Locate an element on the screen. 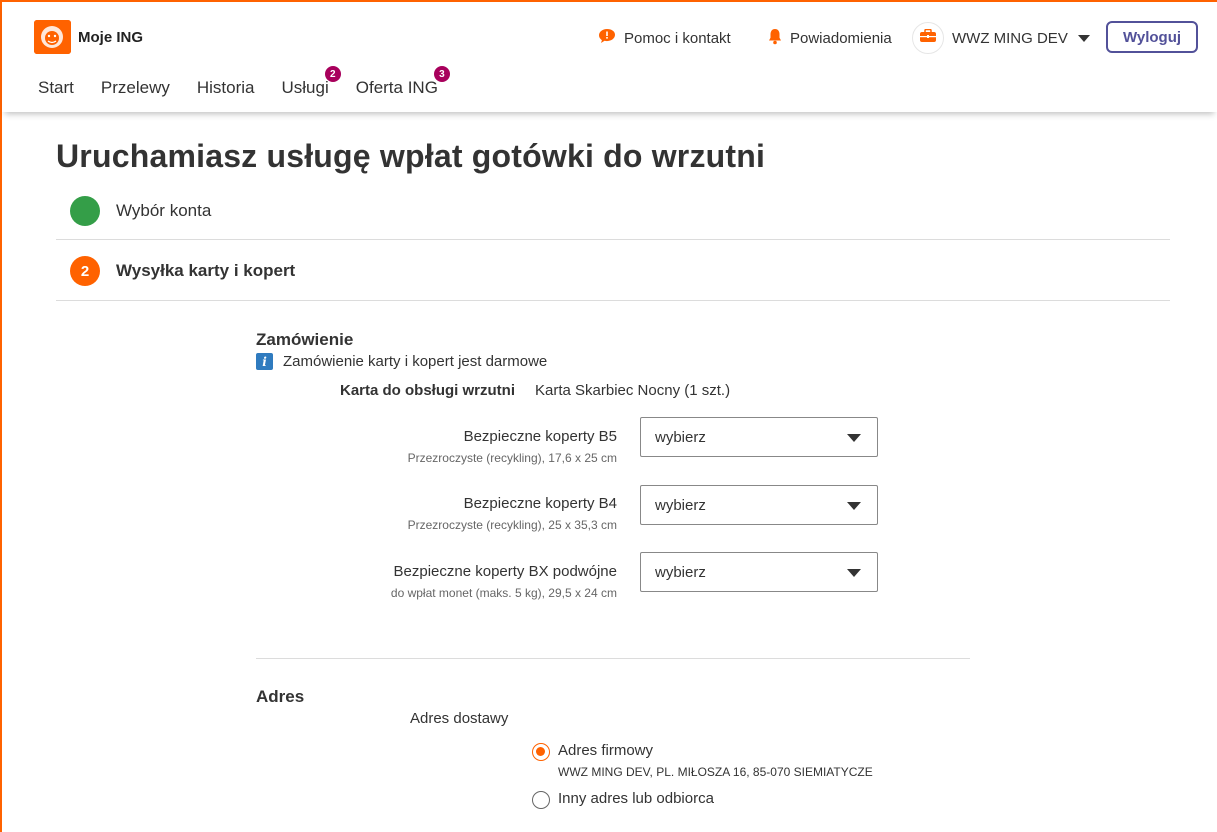 This screenshot has height=832, width=1217. envelope-b4-select: wybierz is located at coordinates (759, 505).